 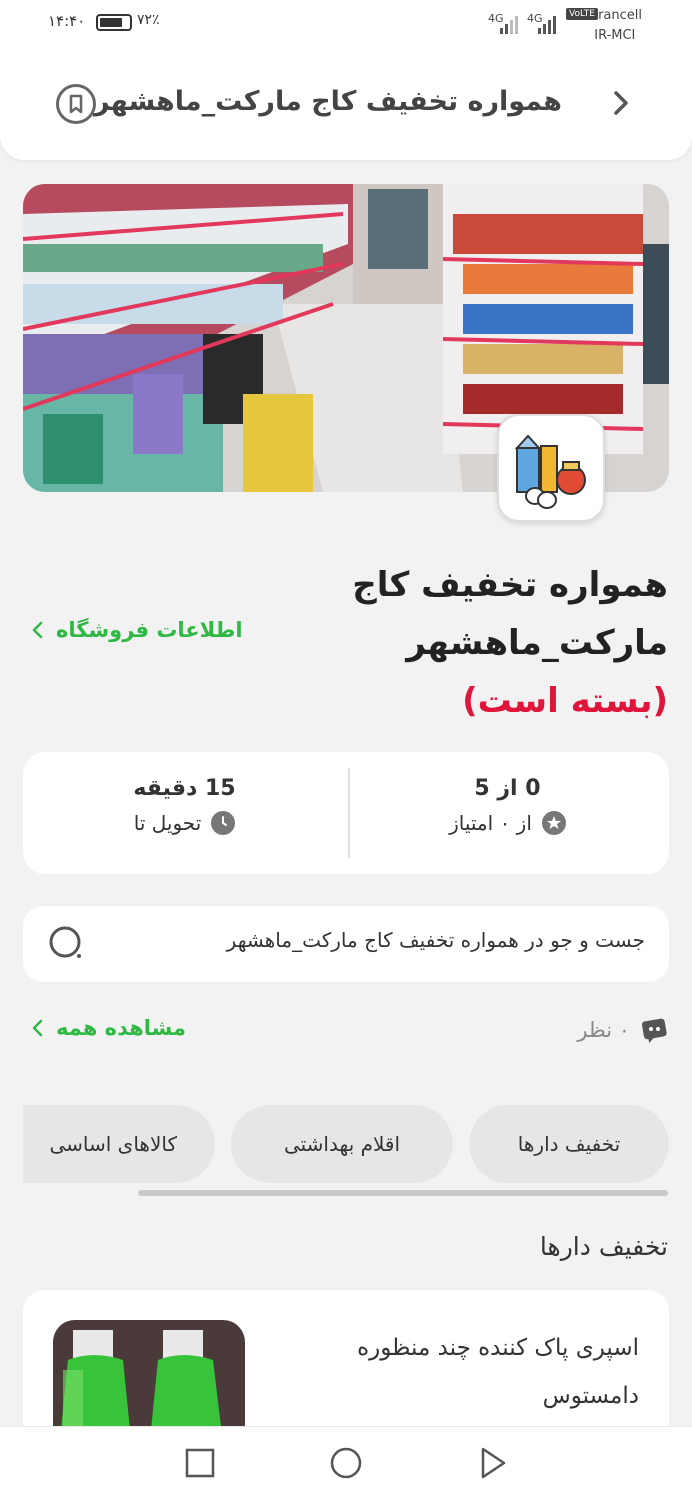 What do you see at coordinates (618, 26) in the screenshot?
I see `carrier-info: Irancell IR-MCI` at bounding box center [618, 26].